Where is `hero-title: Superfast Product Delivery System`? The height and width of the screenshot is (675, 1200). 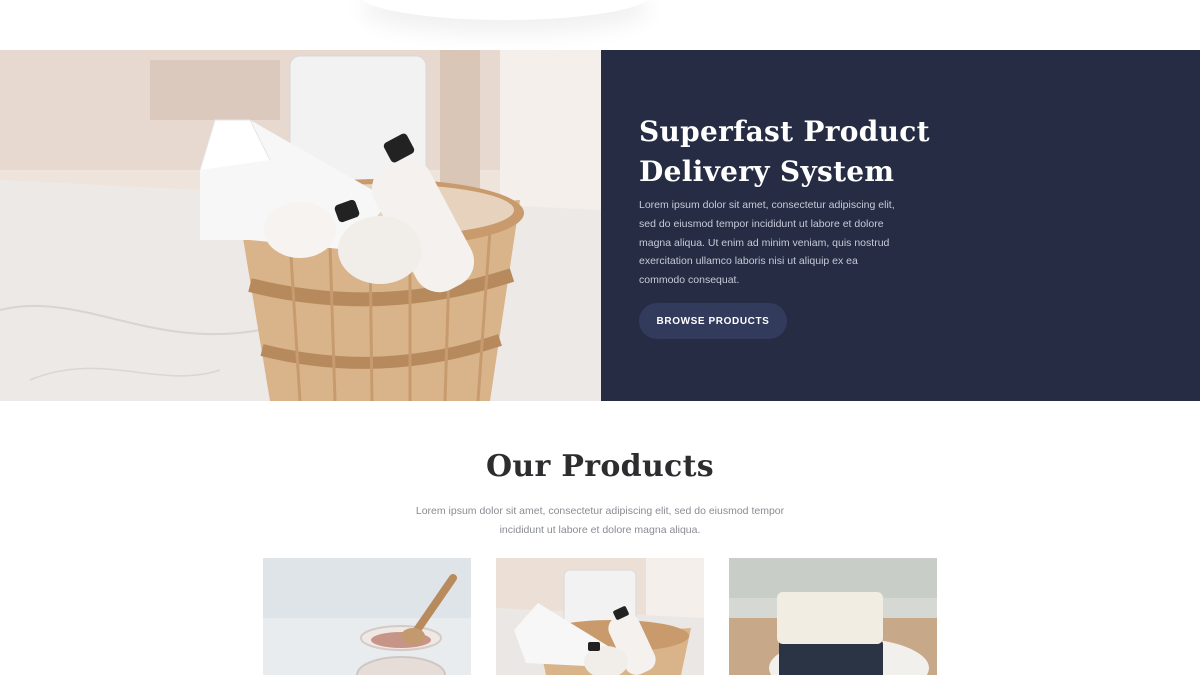
hero-title: Superfast Product Delivery System is located at coordinates (849, 152).